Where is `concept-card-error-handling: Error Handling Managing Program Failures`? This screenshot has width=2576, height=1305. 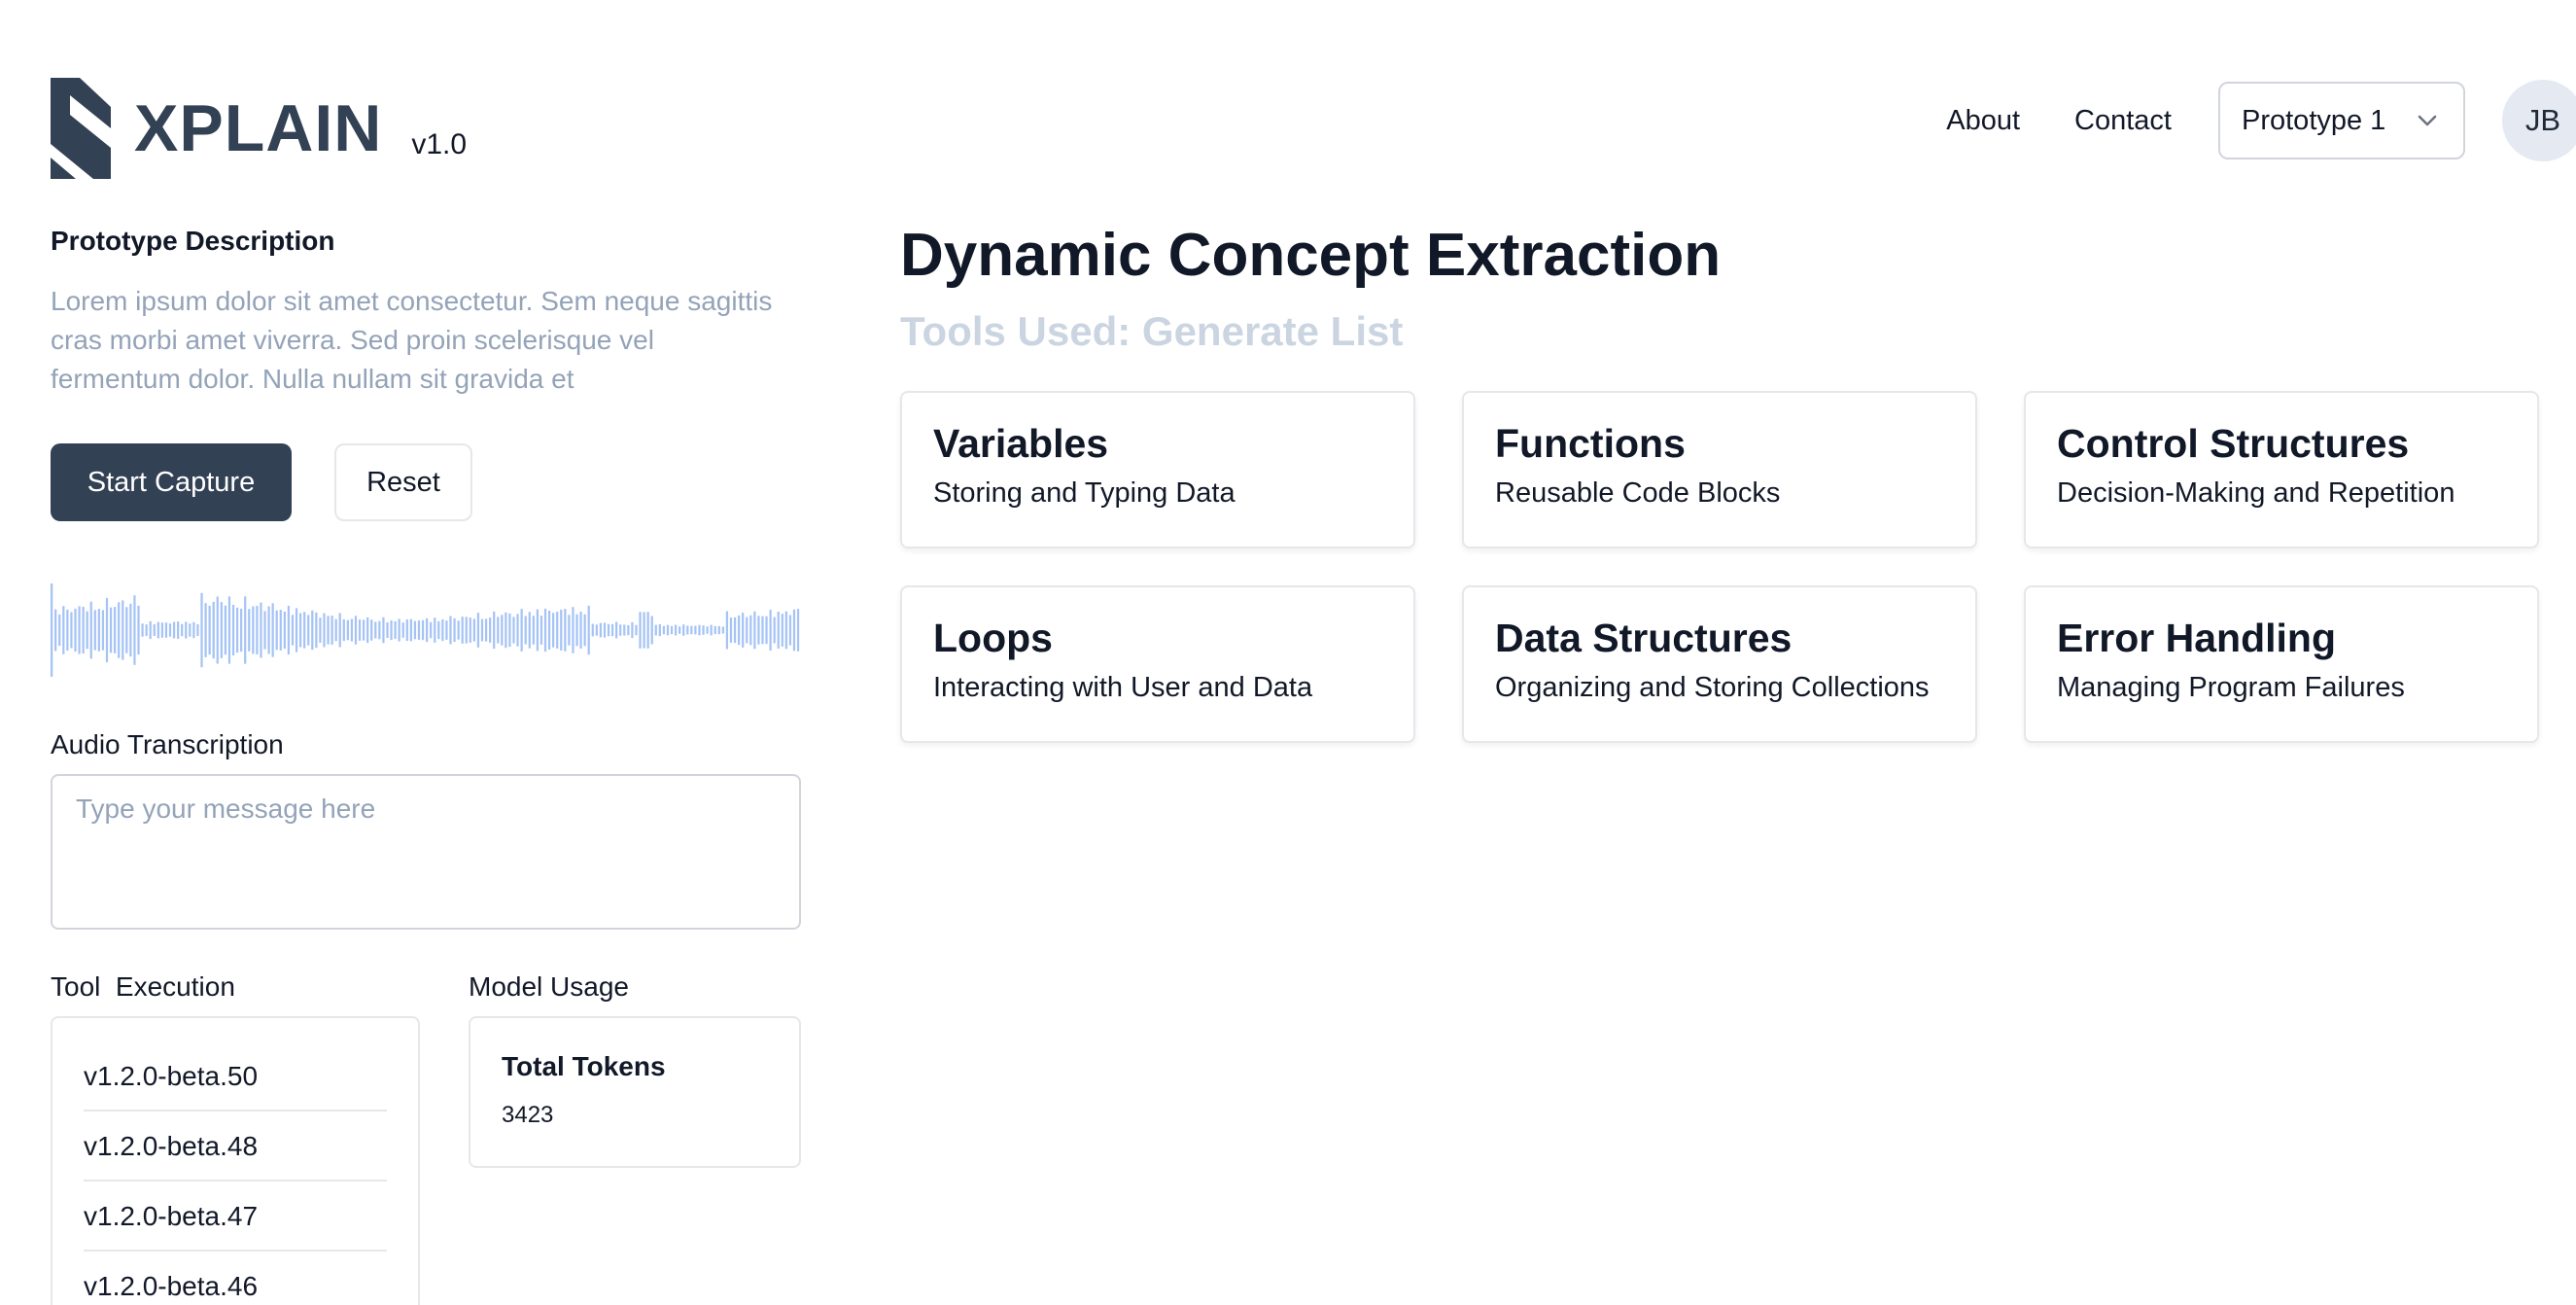
concept-card-error-handling: Error Handling Managing Program Failures is located at coordinates (2281, 664).